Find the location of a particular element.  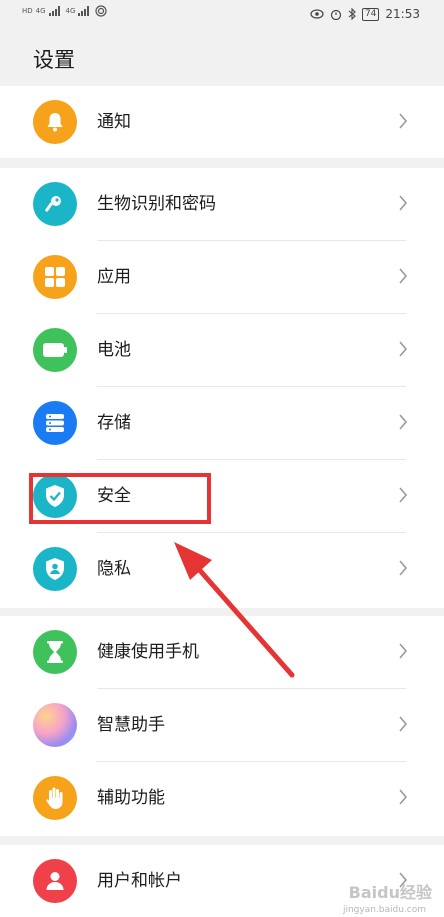

annotation-arrow-icon is located at coordinates (234, 610).